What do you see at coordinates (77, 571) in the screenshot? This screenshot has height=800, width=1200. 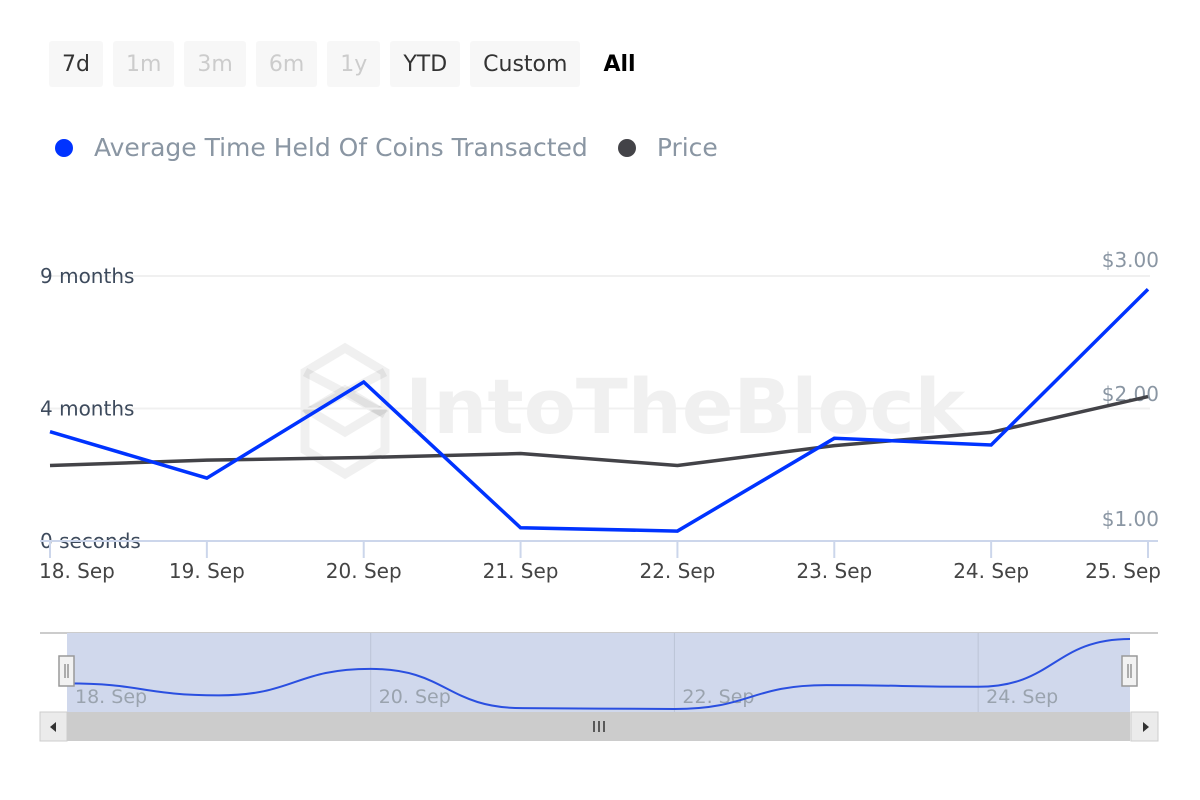 I see `x-axis-tick-label: 18. Sep` at bounding box center [77, 571].